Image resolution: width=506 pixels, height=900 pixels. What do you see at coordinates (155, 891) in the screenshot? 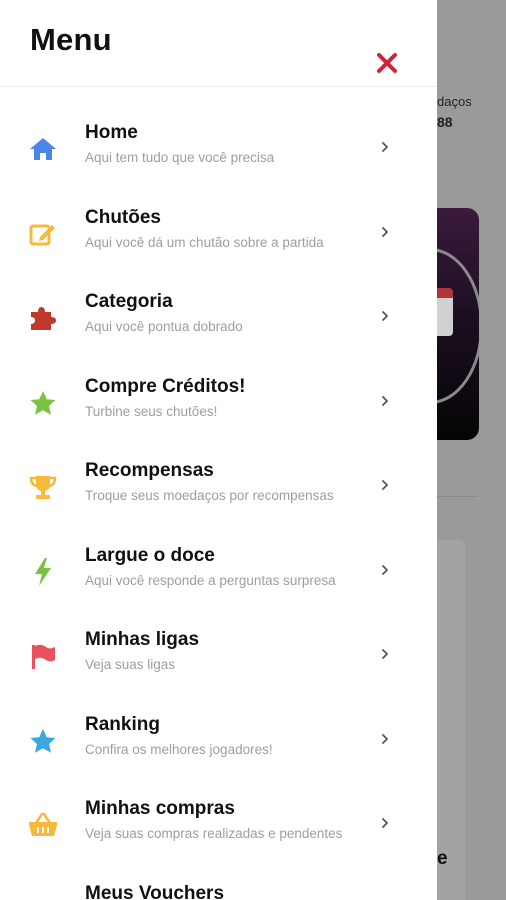
I see `menu-item-title: Meus Vouchers` at bounding box center [155, 891].